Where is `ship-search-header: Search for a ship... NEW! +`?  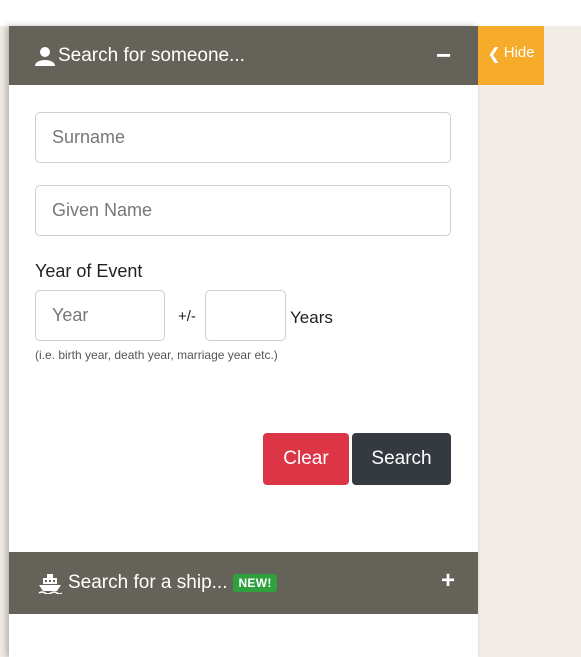
ship-search-header: Search for a ship... NEW! + is located at coordinates (243, 583).